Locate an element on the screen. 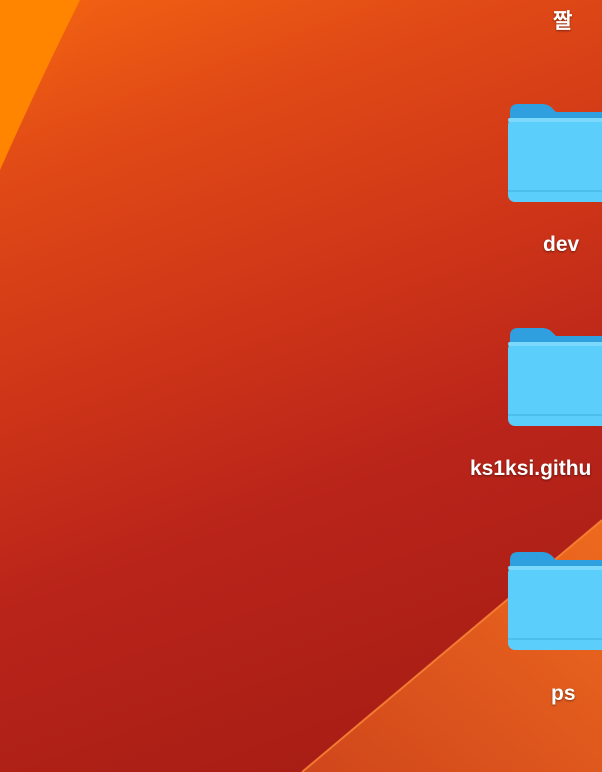 The image size is (602, 772). desktop-item-label-ps: ps is located at coordinates (563, 694).